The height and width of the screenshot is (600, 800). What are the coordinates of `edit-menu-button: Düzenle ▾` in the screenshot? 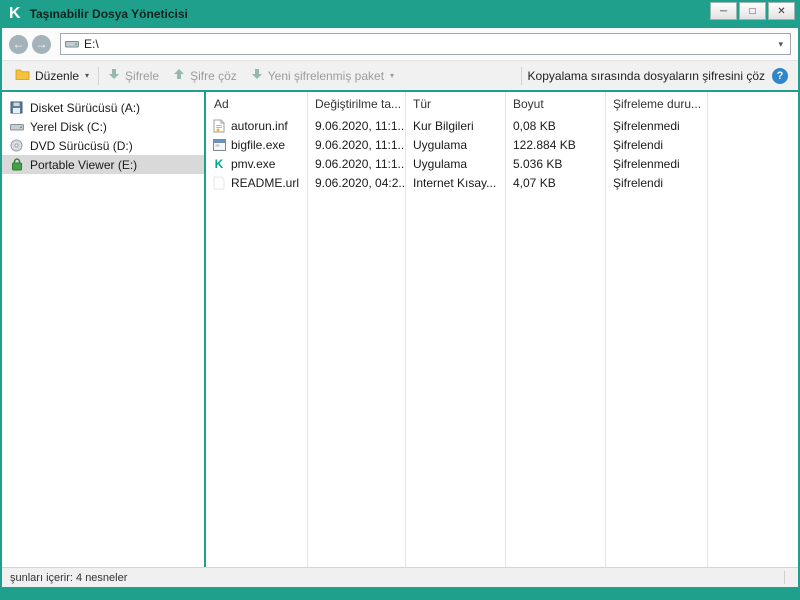 It's located at (52, 75).